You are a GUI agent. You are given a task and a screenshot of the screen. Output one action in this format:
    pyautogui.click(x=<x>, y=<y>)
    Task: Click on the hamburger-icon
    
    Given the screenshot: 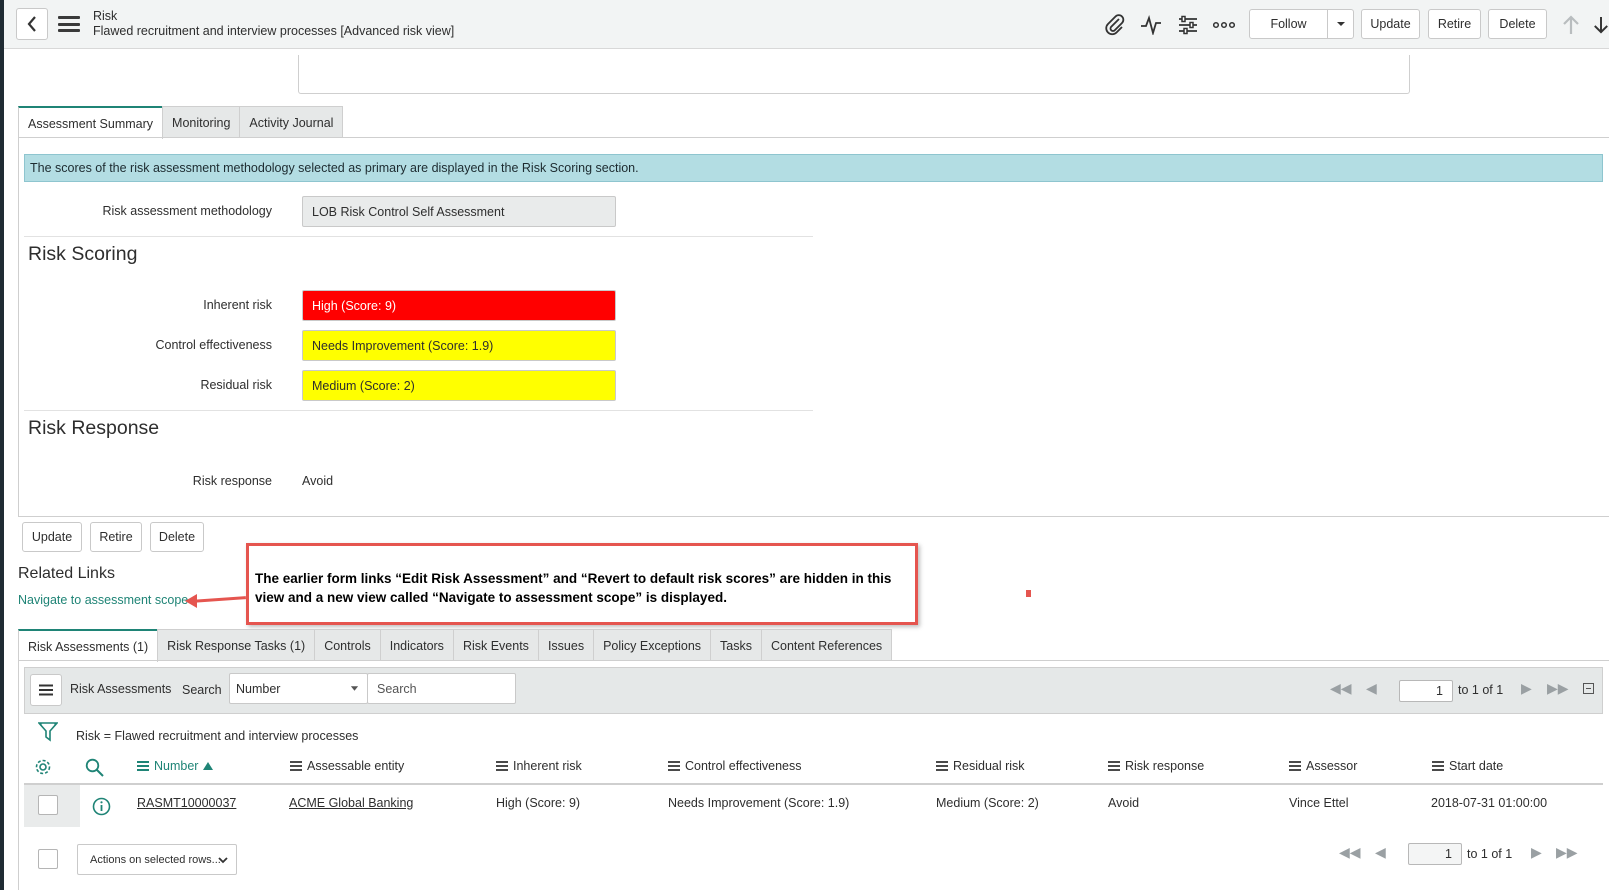 What is the action you would take?
    pyautogui.click(x=46, y=690)
    